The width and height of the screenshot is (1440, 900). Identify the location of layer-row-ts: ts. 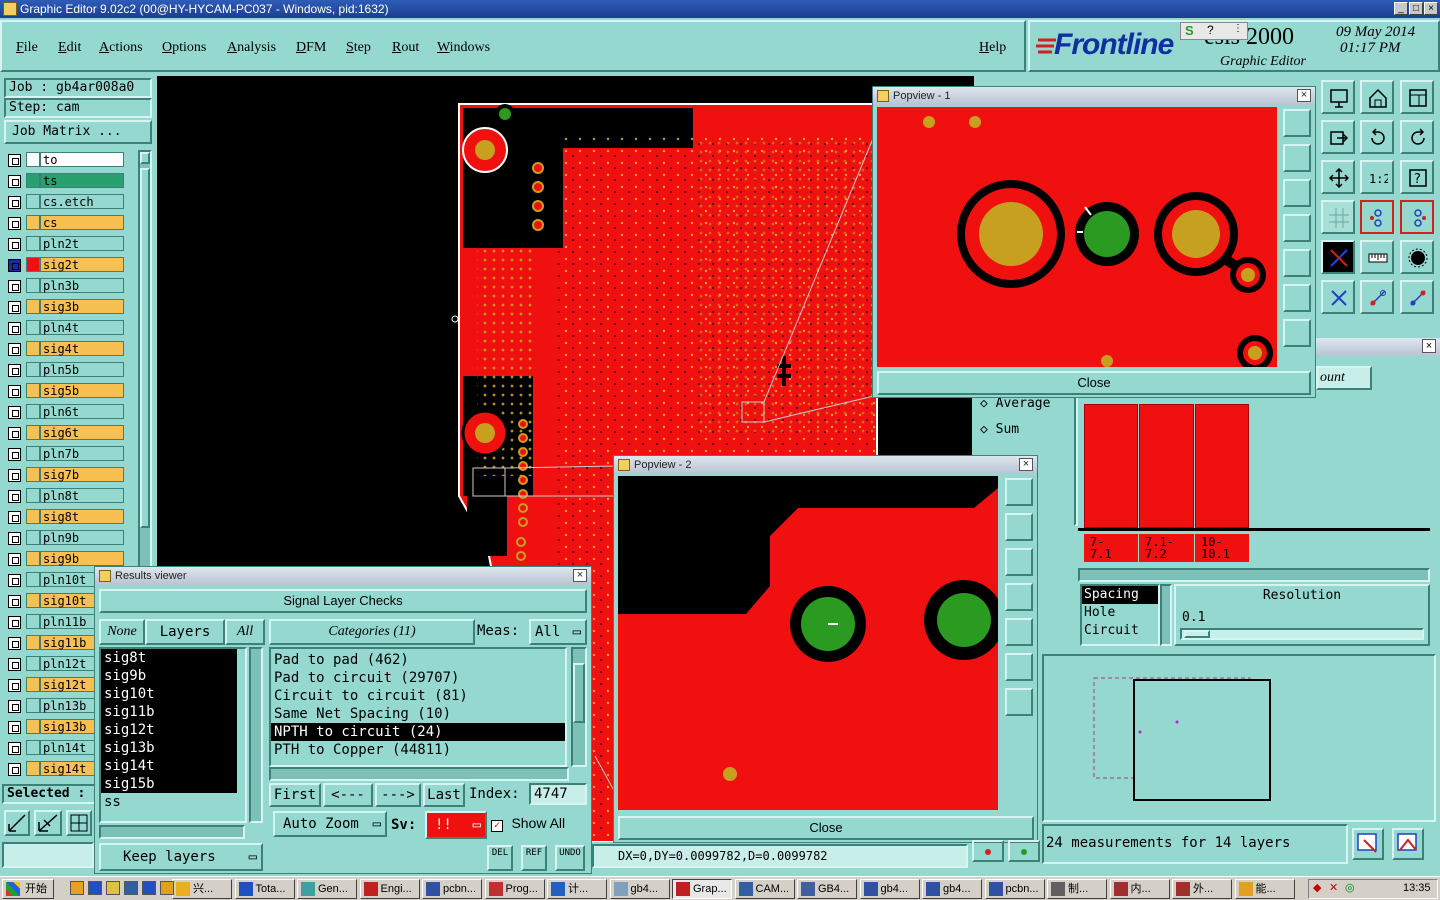
(65, 181).